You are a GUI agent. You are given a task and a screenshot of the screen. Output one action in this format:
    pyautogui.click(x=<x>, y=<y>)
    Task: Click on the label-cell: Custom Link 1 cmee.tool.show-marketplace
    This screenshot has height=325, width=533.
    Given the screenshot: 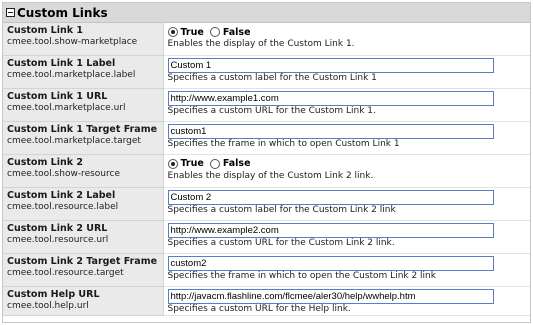 What is the action you would take?
    pyautogui.click(x=83, y=39)
    